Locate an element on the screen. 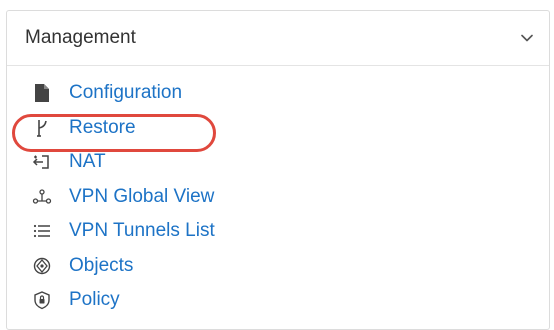 Image resolution: width=554 pixels, height=330 pixels. nav-item-restore: Restore is located at coordinates (277, 128).